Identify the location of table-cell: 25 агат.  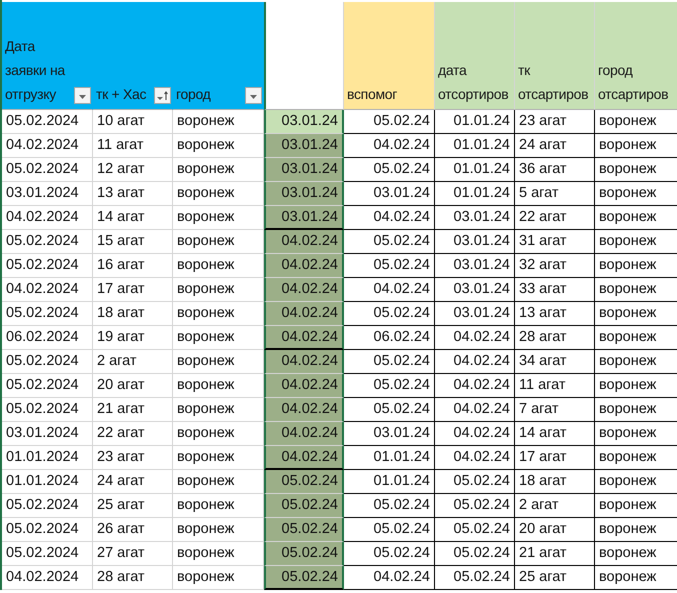
(555, 578).